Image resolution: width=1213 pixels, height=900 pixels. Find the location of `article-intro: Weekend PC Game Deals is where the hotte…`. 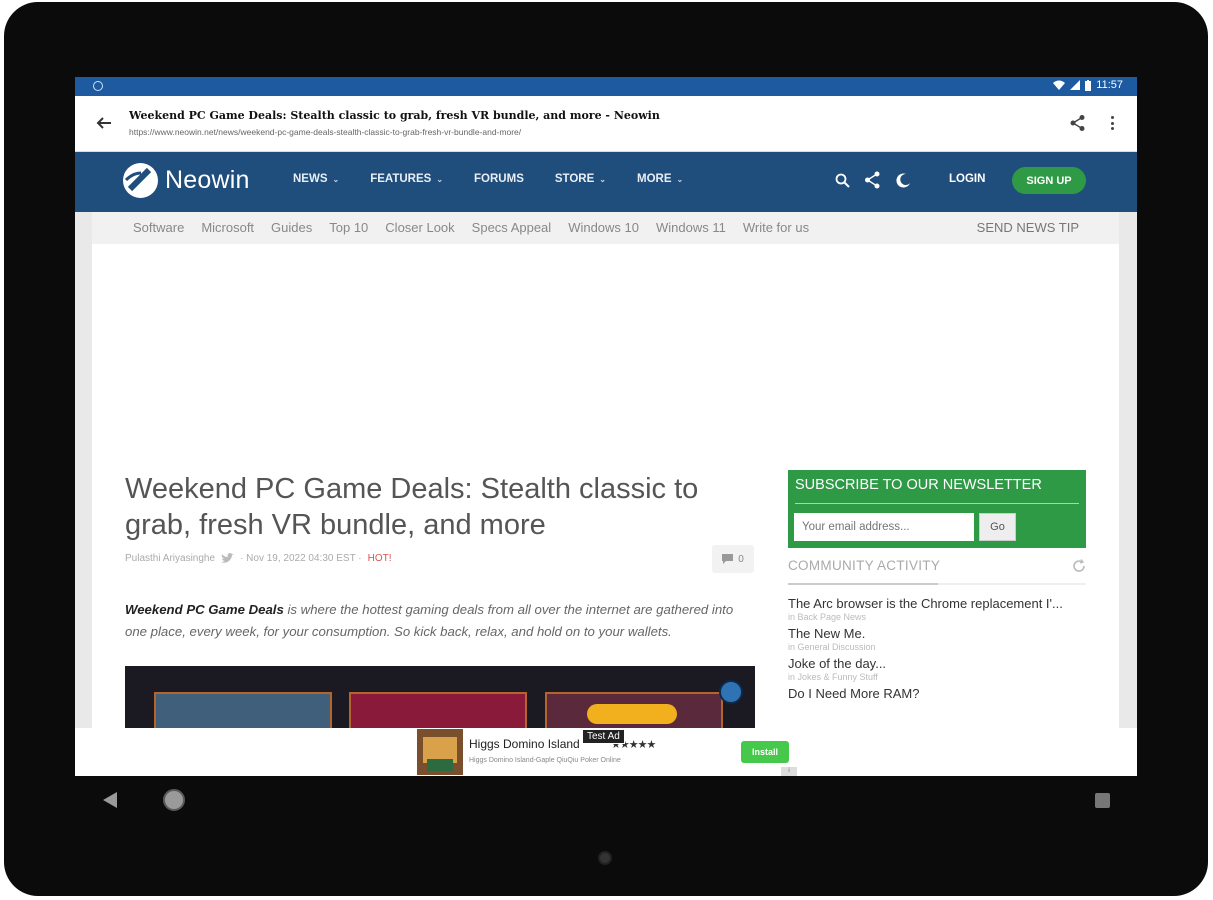

article-intro: Weekend PC Game Deals is where the hotte… is located at coordinates (440, 621).